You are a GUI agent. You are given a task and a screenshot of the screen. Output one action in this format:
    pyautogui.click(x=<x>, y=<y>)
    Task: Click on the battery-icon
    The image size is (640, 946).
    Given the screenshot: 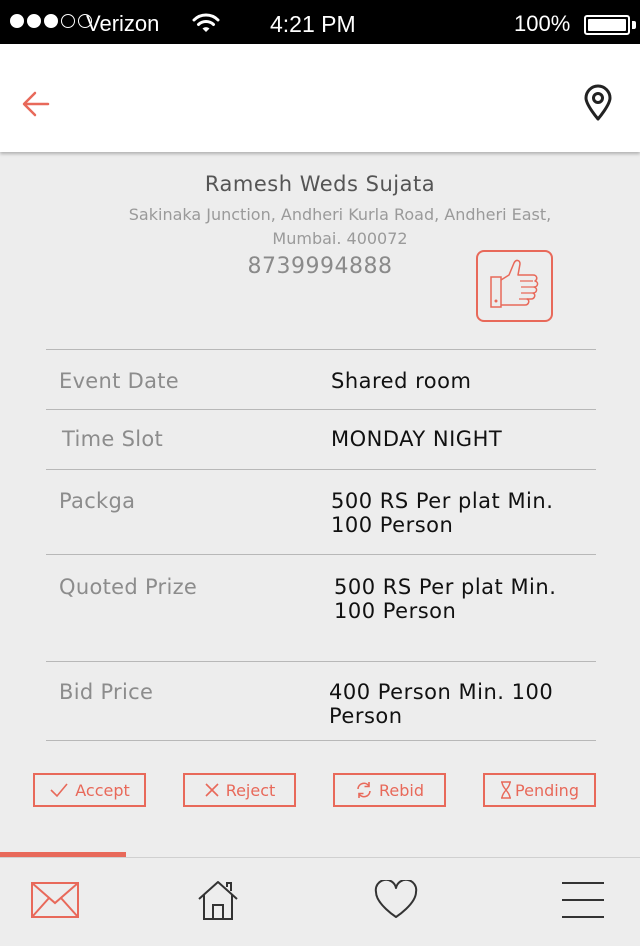 What is the action you would take?
    pyautogui.click(x=607, y=25)
    